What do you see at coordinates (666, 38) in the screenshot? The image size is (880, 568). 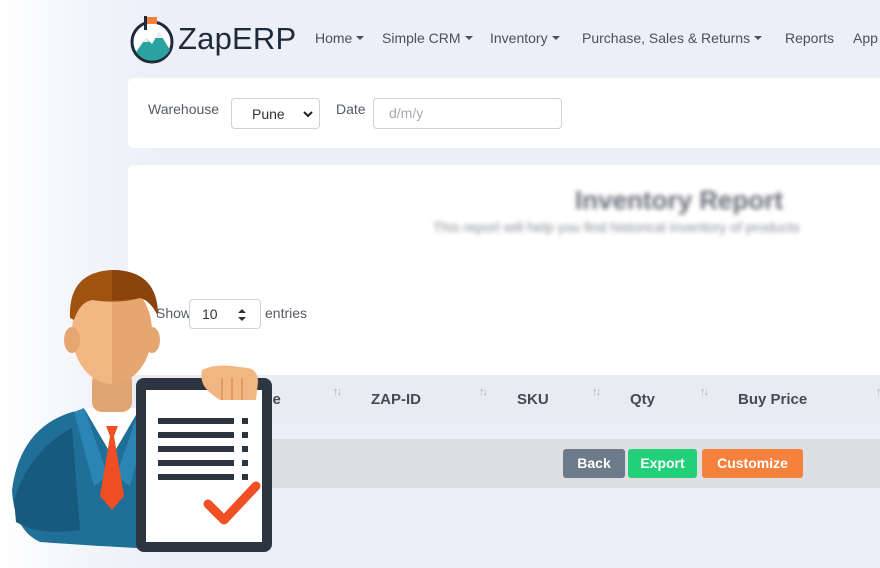 I see `nav-purchase-label: Purchase, Sales & Returns` at bounding box center [666, 38].